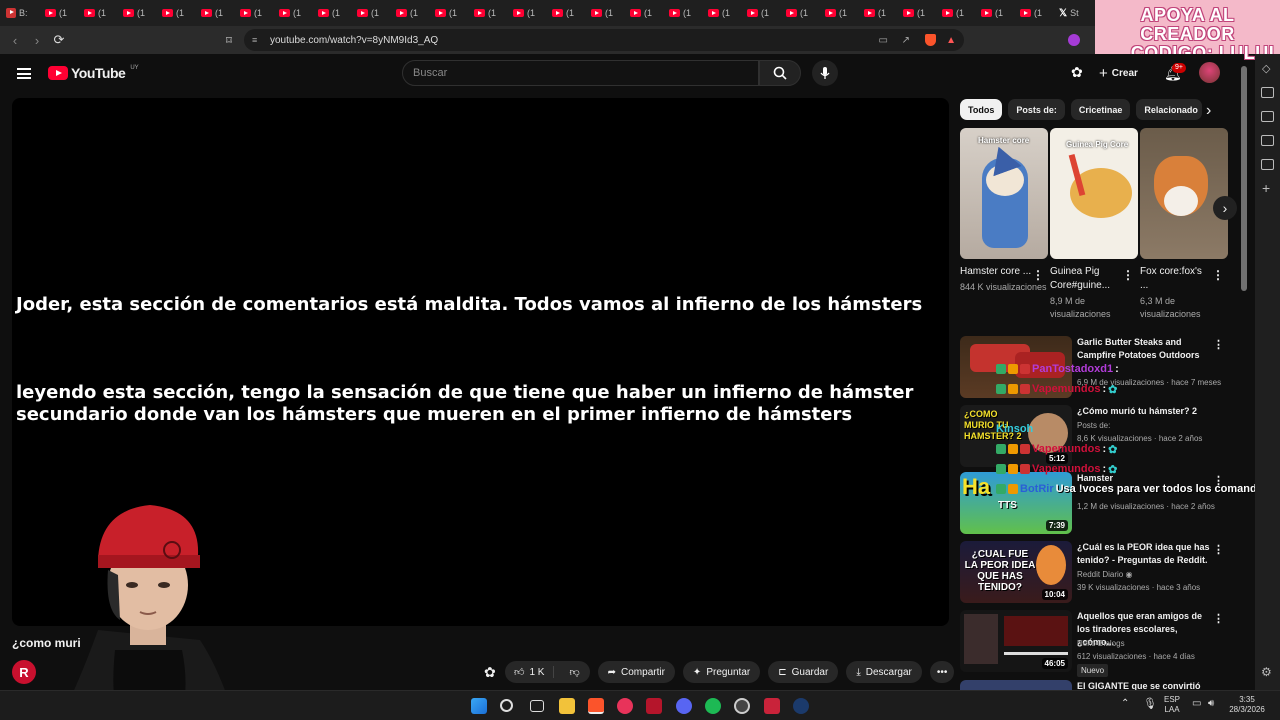 This screenshot has height=720, width=1280. I want to click on brave-rewards-icon: ▲, so click(951, 40).